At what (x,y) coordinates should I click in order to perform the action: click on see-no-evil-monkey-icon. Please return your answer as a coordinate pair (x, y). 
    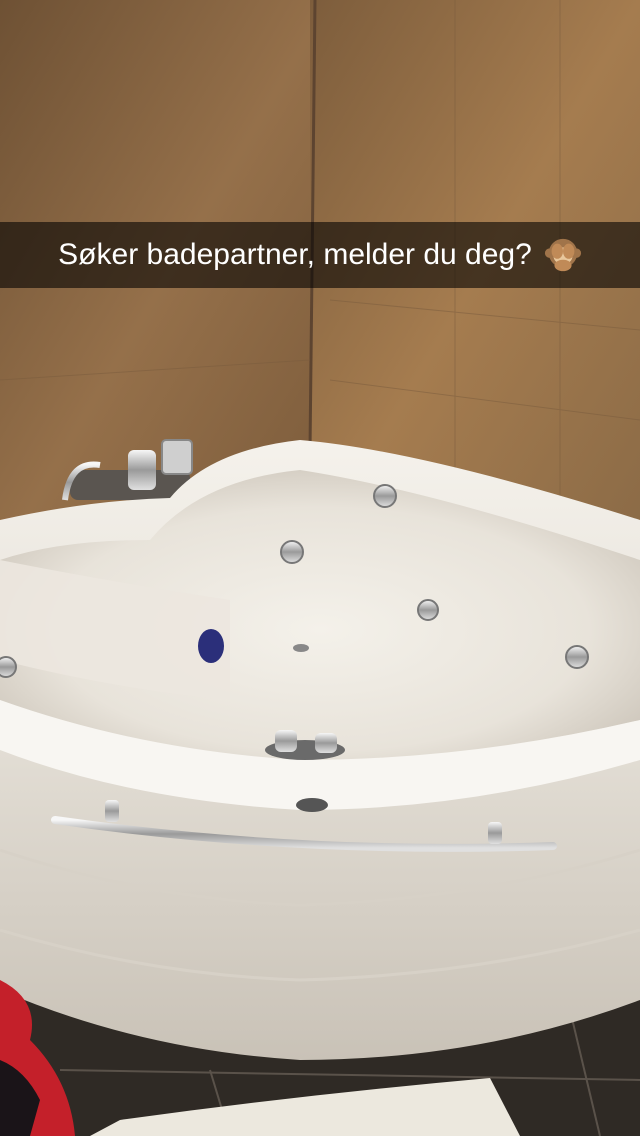
    Looking at the image, I should click on (562, 255).